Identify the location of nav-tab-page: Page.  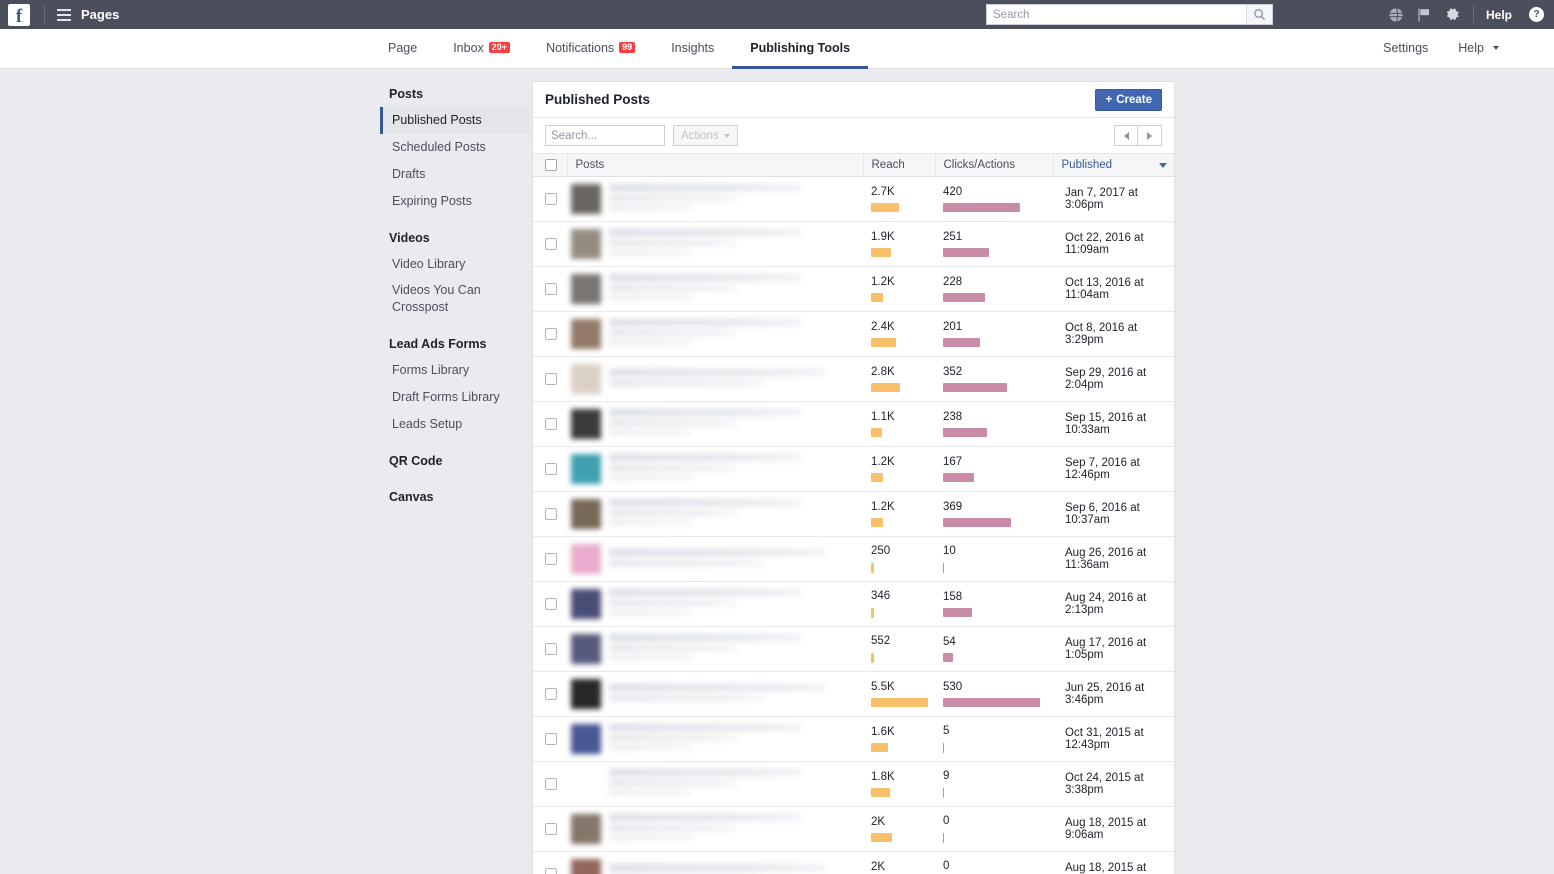
(402, 49).